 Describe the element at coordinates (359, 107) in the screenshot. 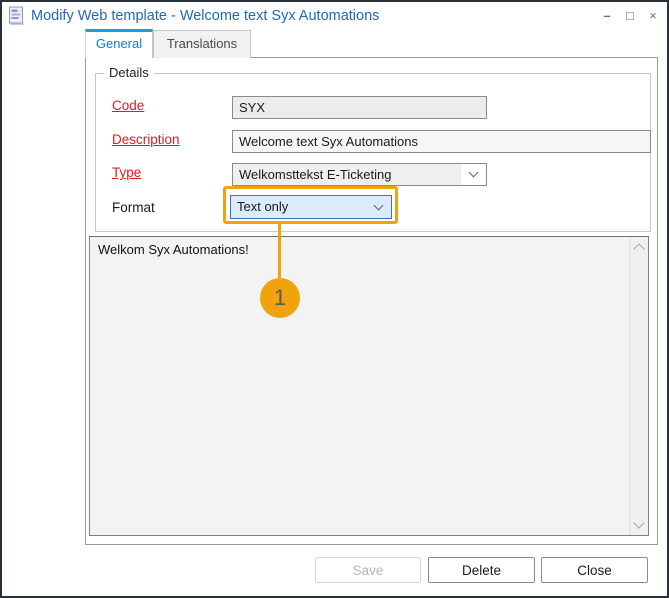

I see `code-input` at that location.